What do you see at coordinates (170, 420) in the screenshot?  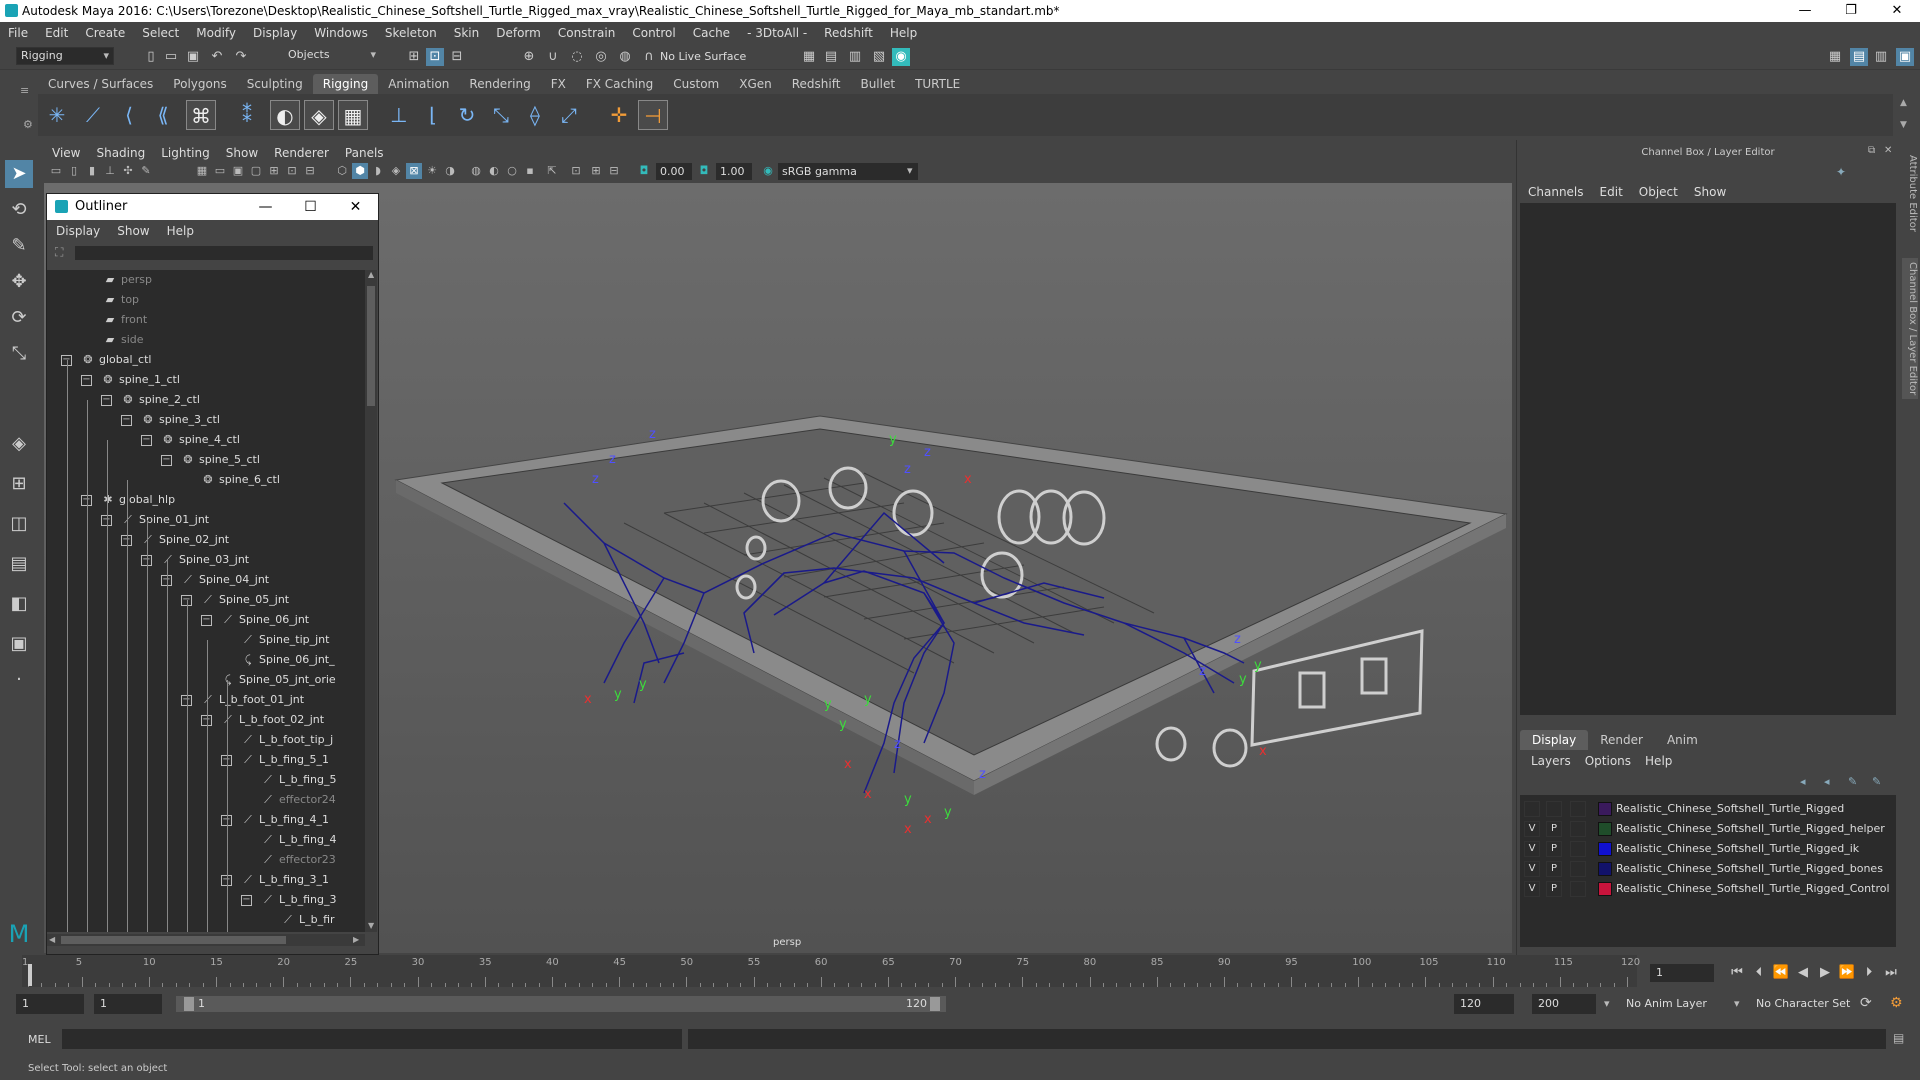 I see `outliner-item: − ❂ spine_3_ctl` at bounding box center [170, 420].